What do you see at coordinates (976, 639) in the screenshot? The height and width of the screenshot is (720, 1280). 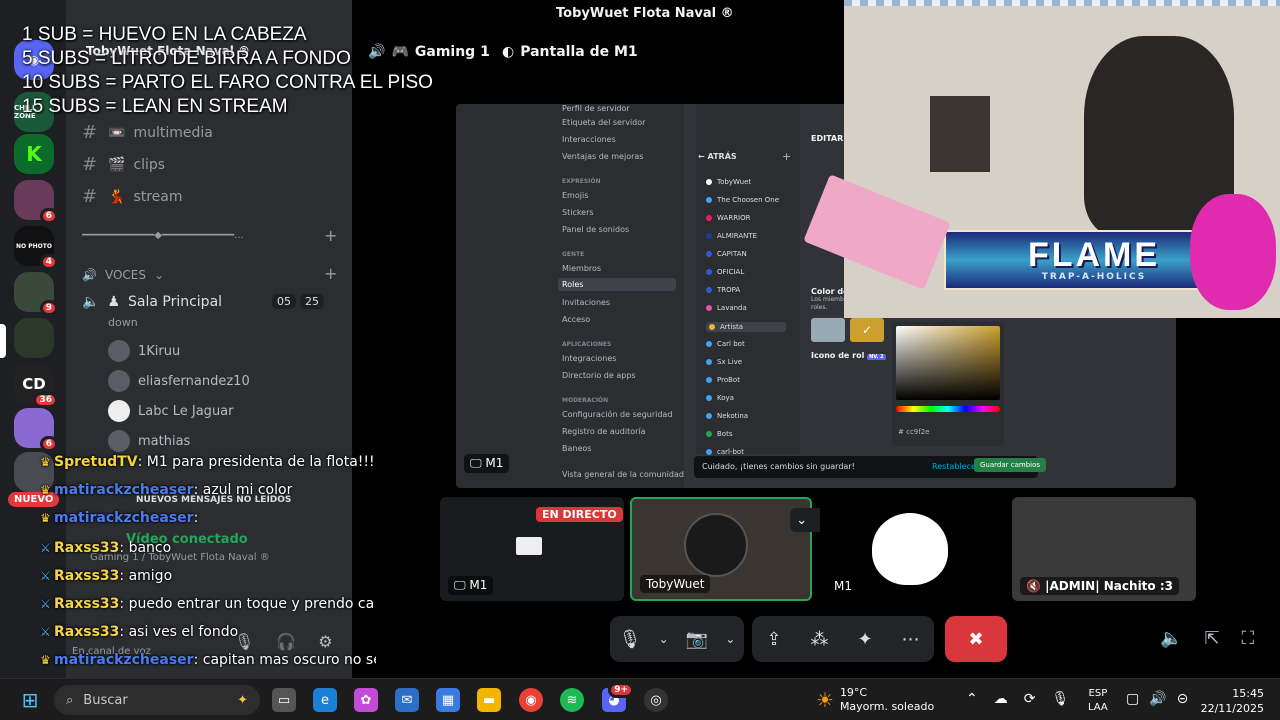 I see `leave-call-button: ✖` at bounding box center [976, 639].